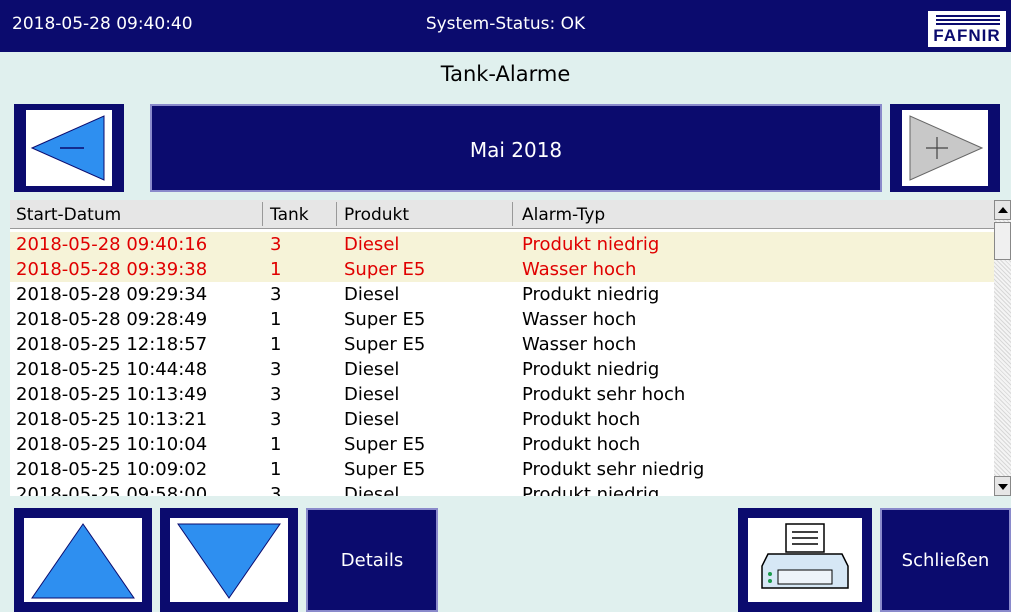 This screenshot has height=612, width=1011. I want to click on cell-start-date: 2018-05-25 10:09:02, so click(112, 469).